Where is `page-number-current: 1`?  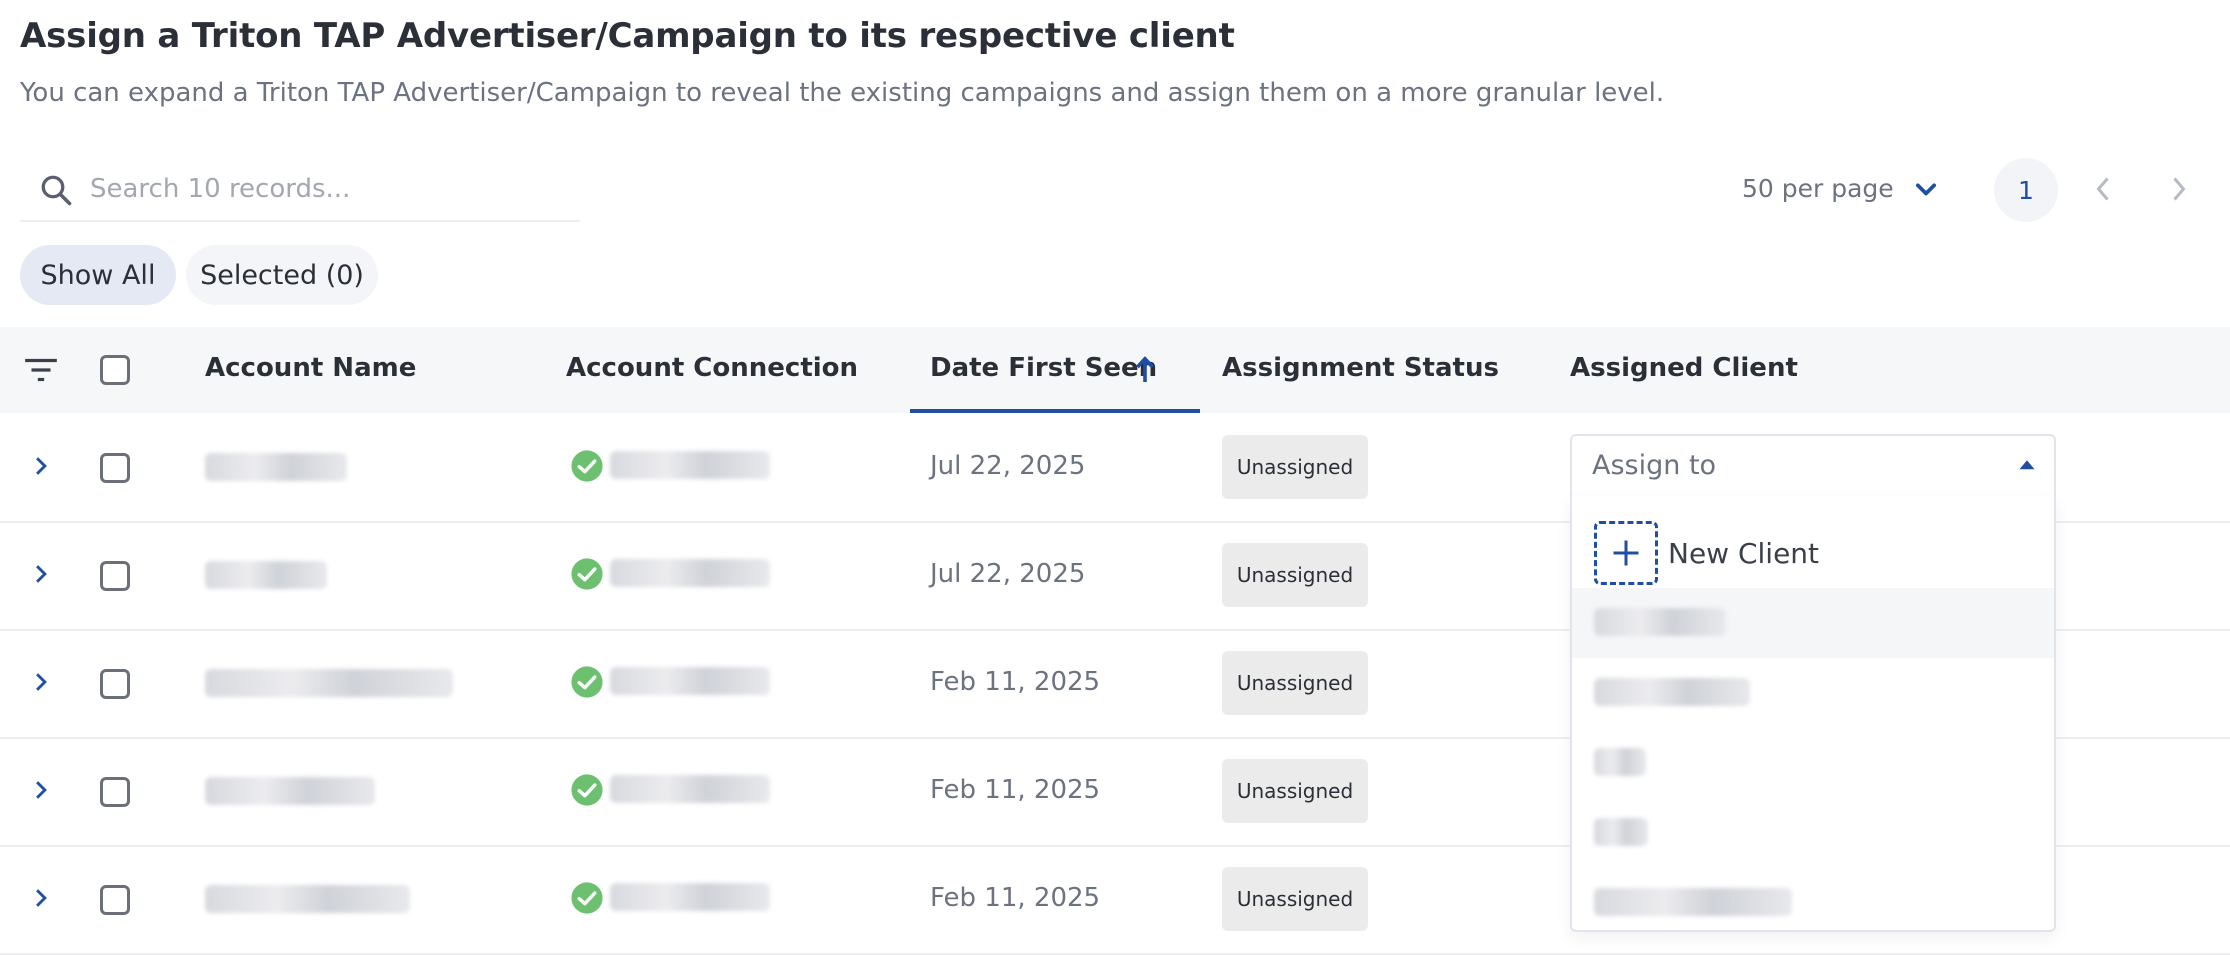
page-number-current: 1 is located at coordinates (2026, 190).